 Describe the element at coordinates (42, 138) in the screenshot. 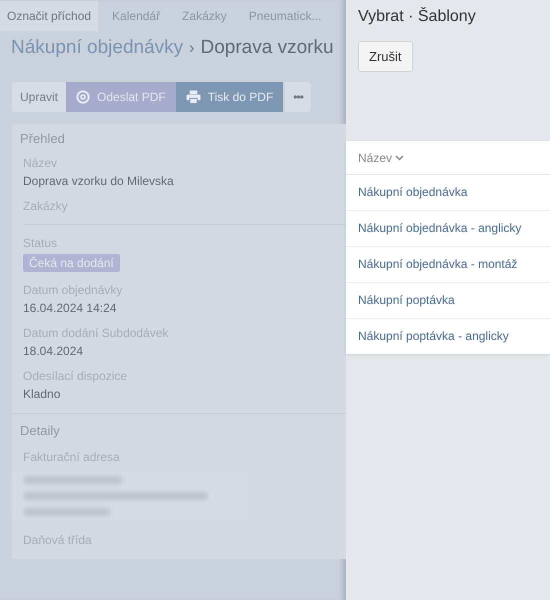

I see `section-header: Přehled` at that location.